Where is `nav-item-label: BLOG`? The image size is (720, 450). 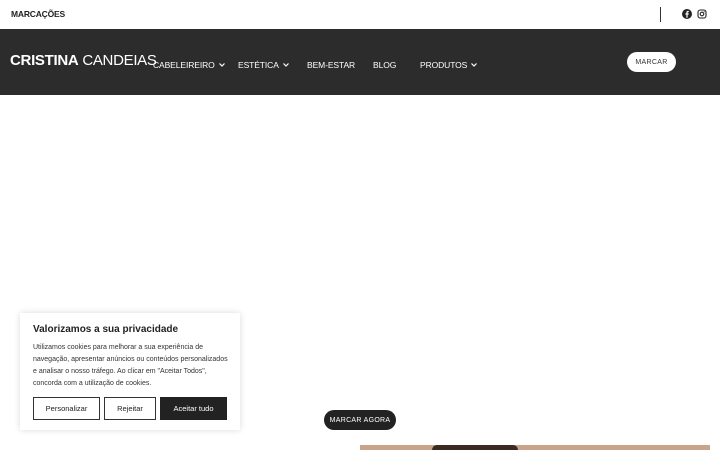 nav-item-label: BLOG is located at coordinates (385, 65).